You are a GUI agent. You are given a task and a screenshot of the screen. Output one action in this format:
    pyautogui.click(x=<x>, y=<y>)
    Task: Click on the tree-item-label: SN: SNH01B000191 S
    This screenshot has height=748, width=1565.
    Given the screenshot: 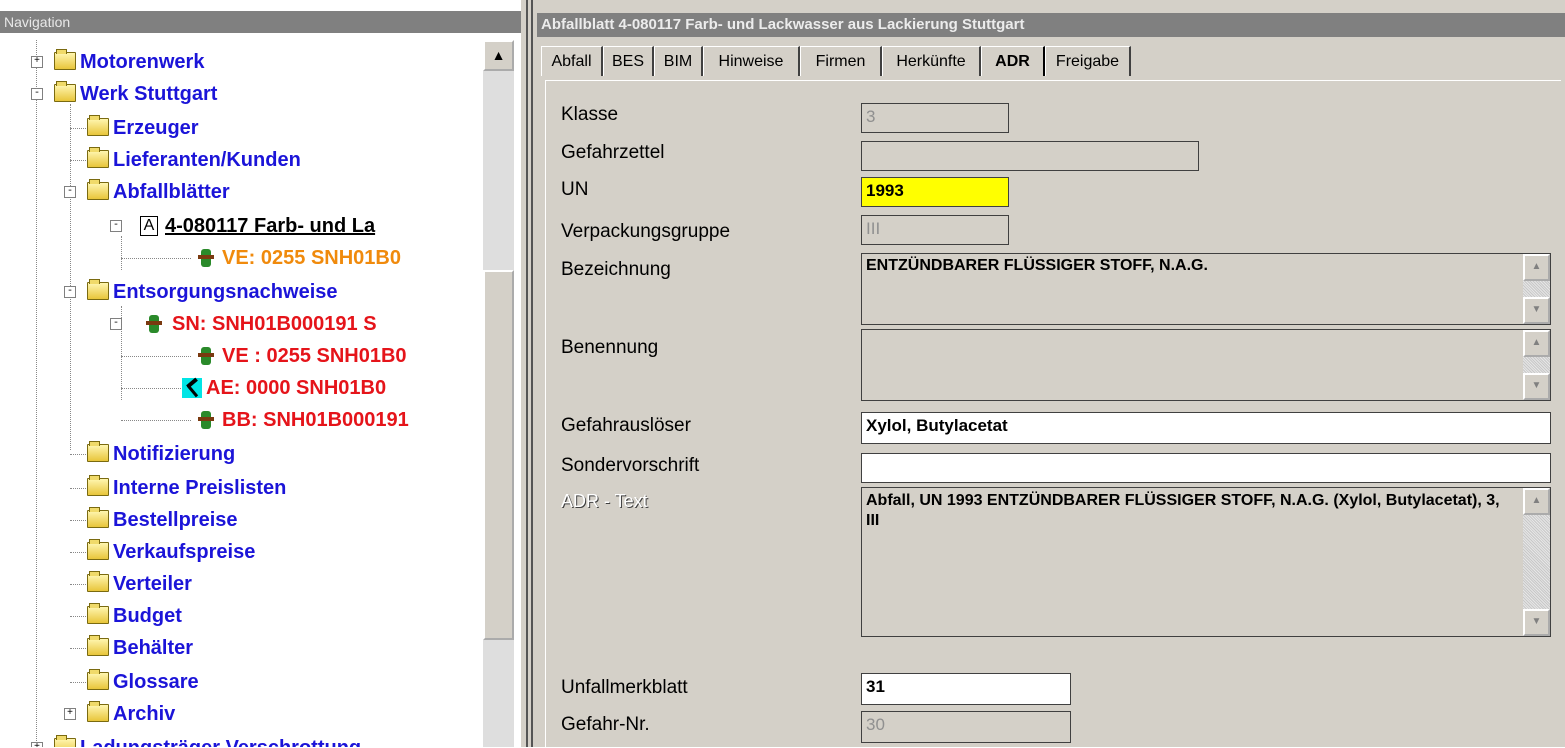 What is the action you would take?
    pyautogui.click(x=274, y=324)
    